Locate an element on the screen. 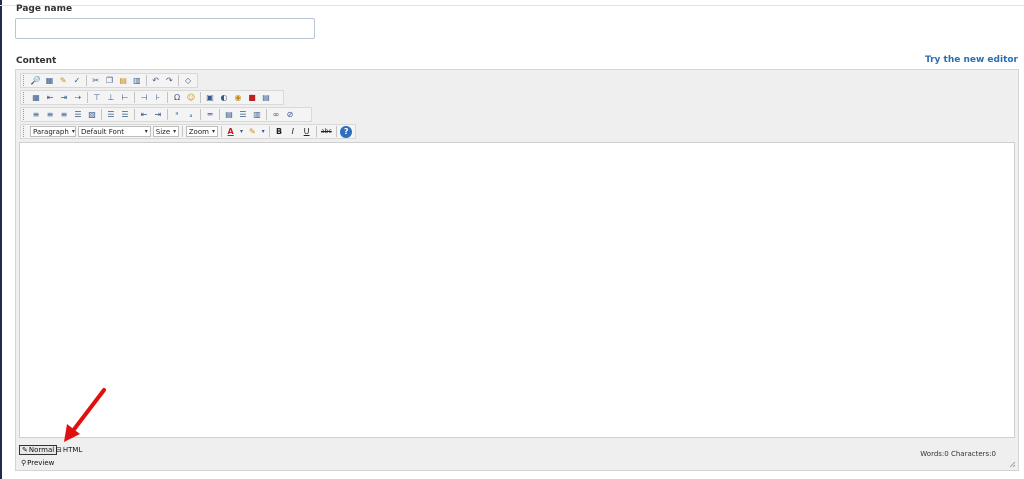 The width and height of the screenshot is (1024, 479). normal-mode-tab: ✎ Normal is located at coordinates (38, 450).